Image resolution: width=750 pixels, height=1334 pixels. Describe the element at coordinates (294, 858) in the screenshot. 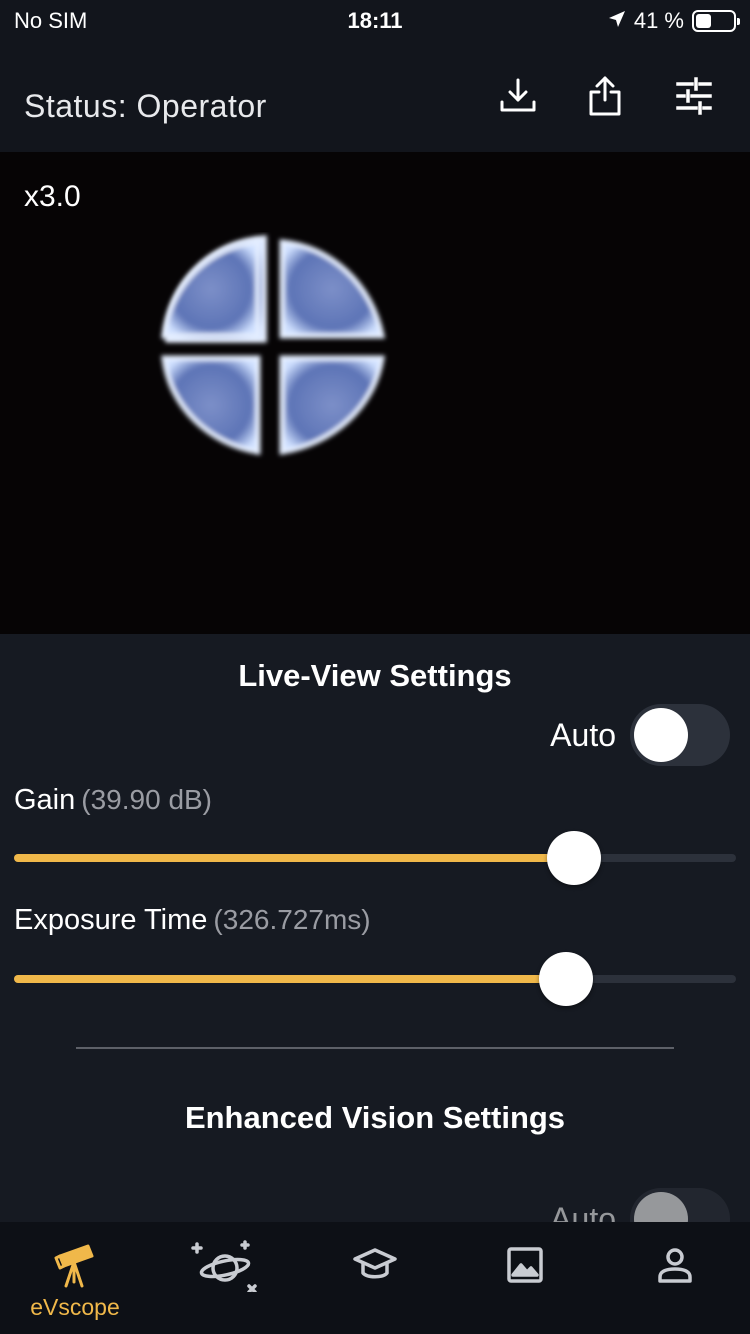

I see `gain-slider-fill` at that location.